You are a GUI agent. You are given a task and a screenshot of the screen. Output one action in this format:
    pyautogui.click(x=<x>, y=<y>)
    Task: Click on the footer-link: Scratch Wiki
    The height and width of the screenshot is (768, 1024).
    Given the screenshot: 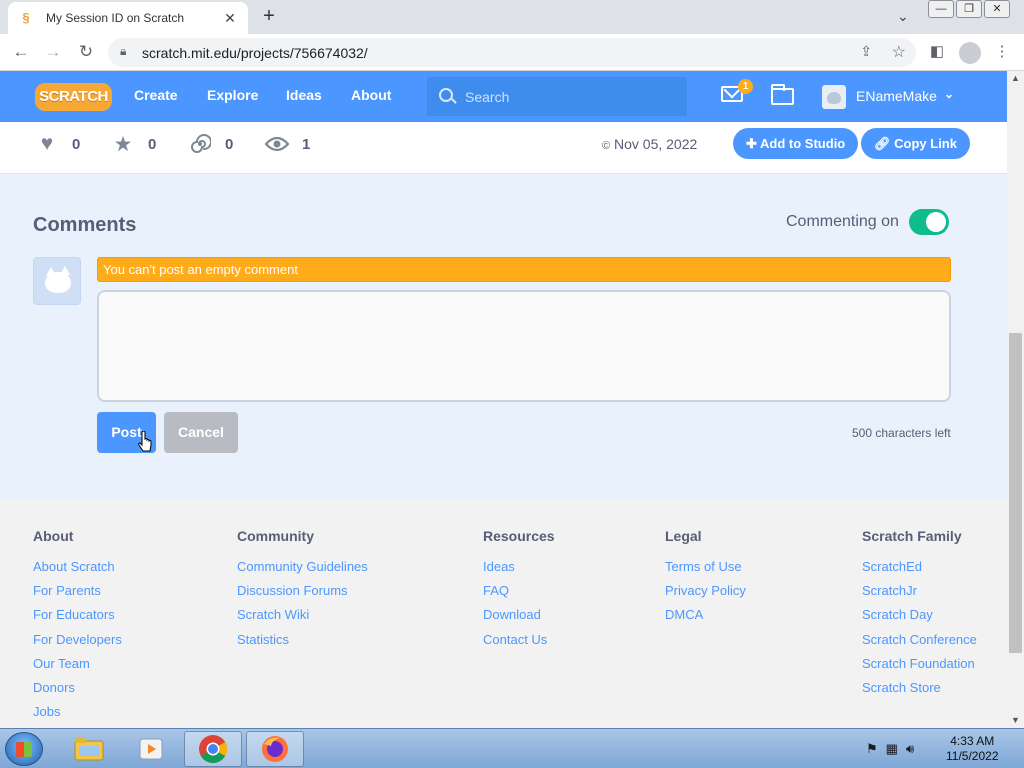 What is the action you would take?
    pyautogui.click(x=302, y=619)
    